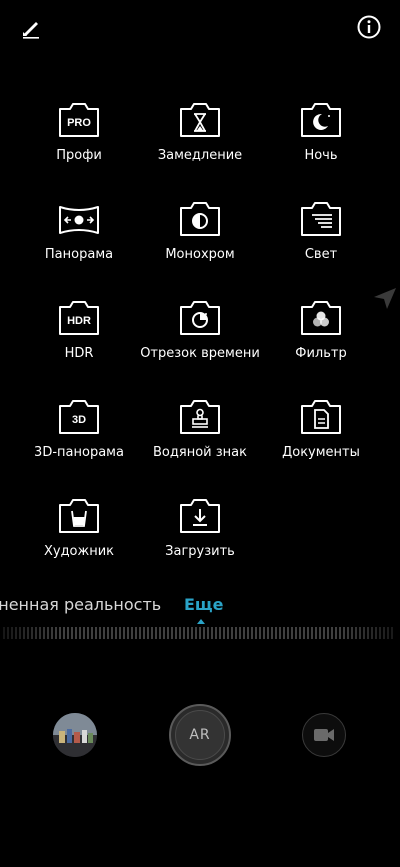 This screenshot has height=867, width=400. Describe the element at coordinates (200, 254) in the screenshot. I see `mode-label: Монохром` at that location.